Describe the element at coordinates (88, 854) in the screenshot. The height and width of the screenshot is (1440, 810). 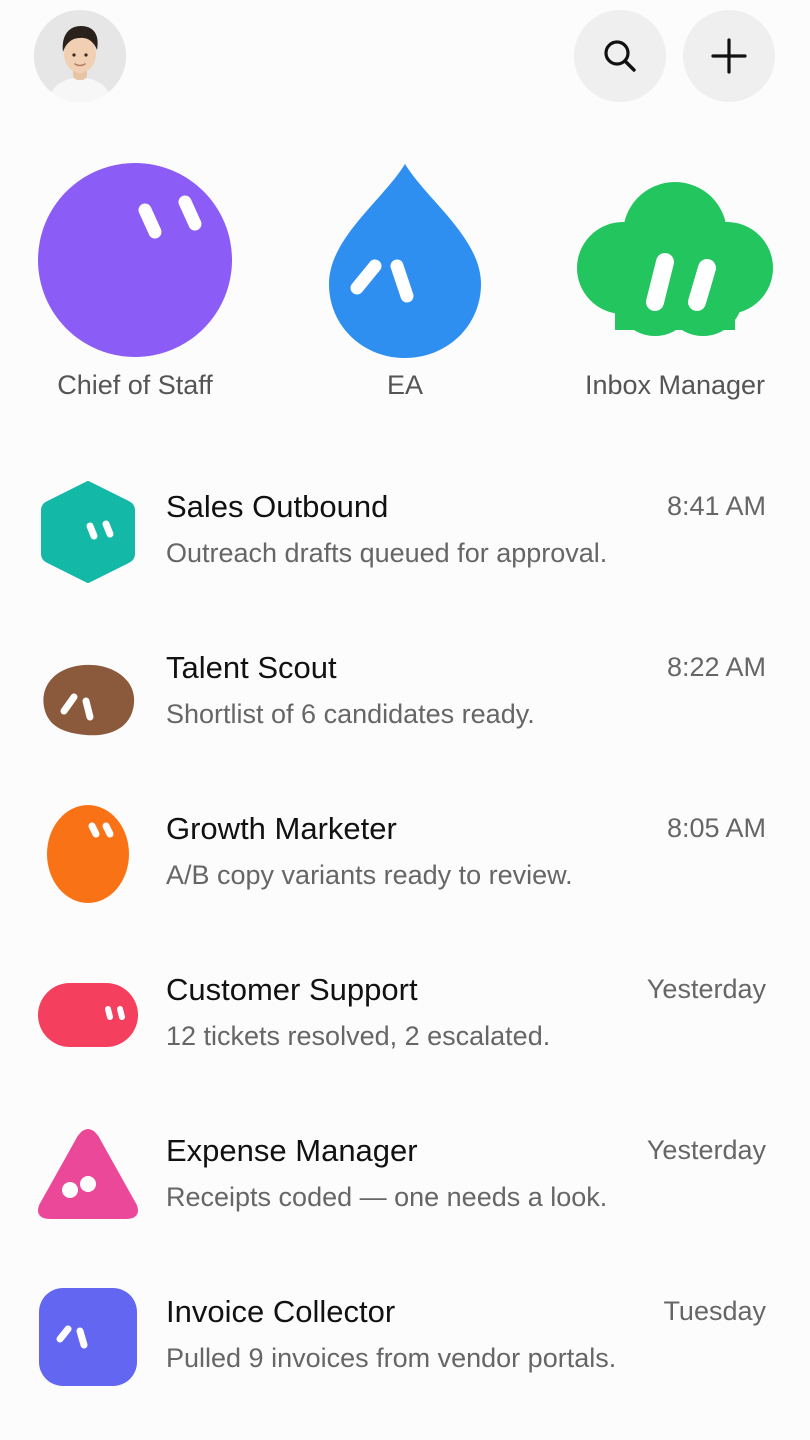
I see `orange-egg-icon` at that location.